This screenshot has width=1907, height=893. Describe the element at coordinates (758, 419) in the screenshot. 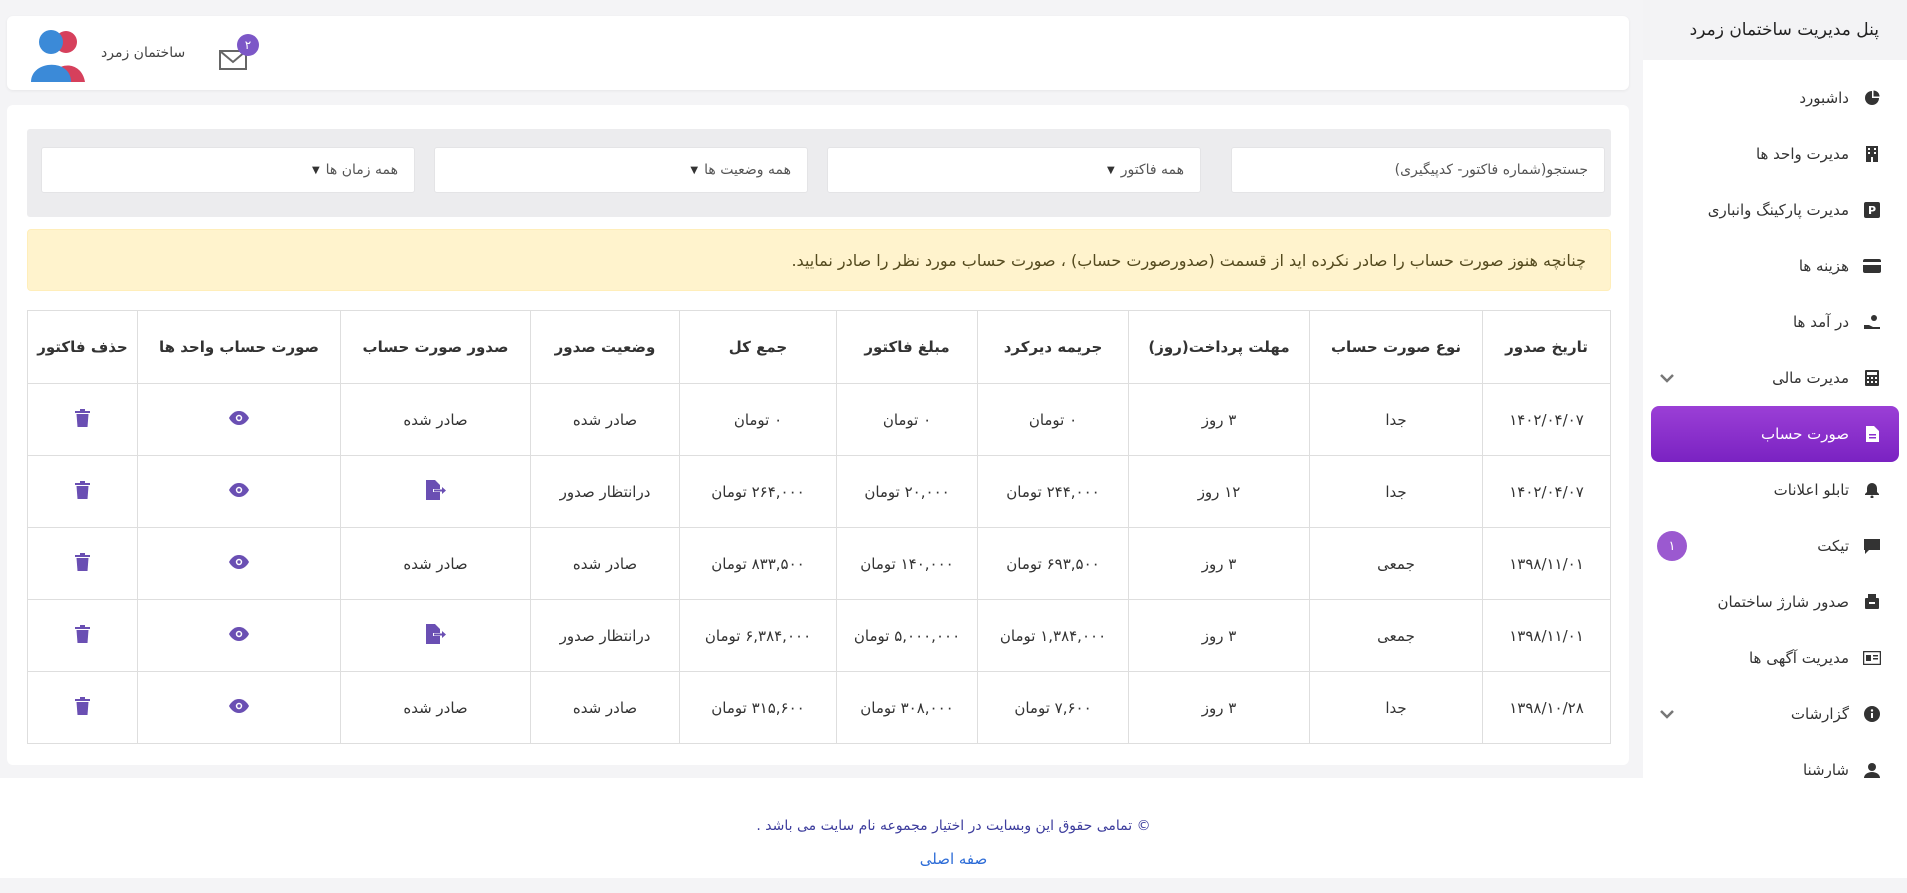

I see `cell-total: ۰ تومان` at that location.